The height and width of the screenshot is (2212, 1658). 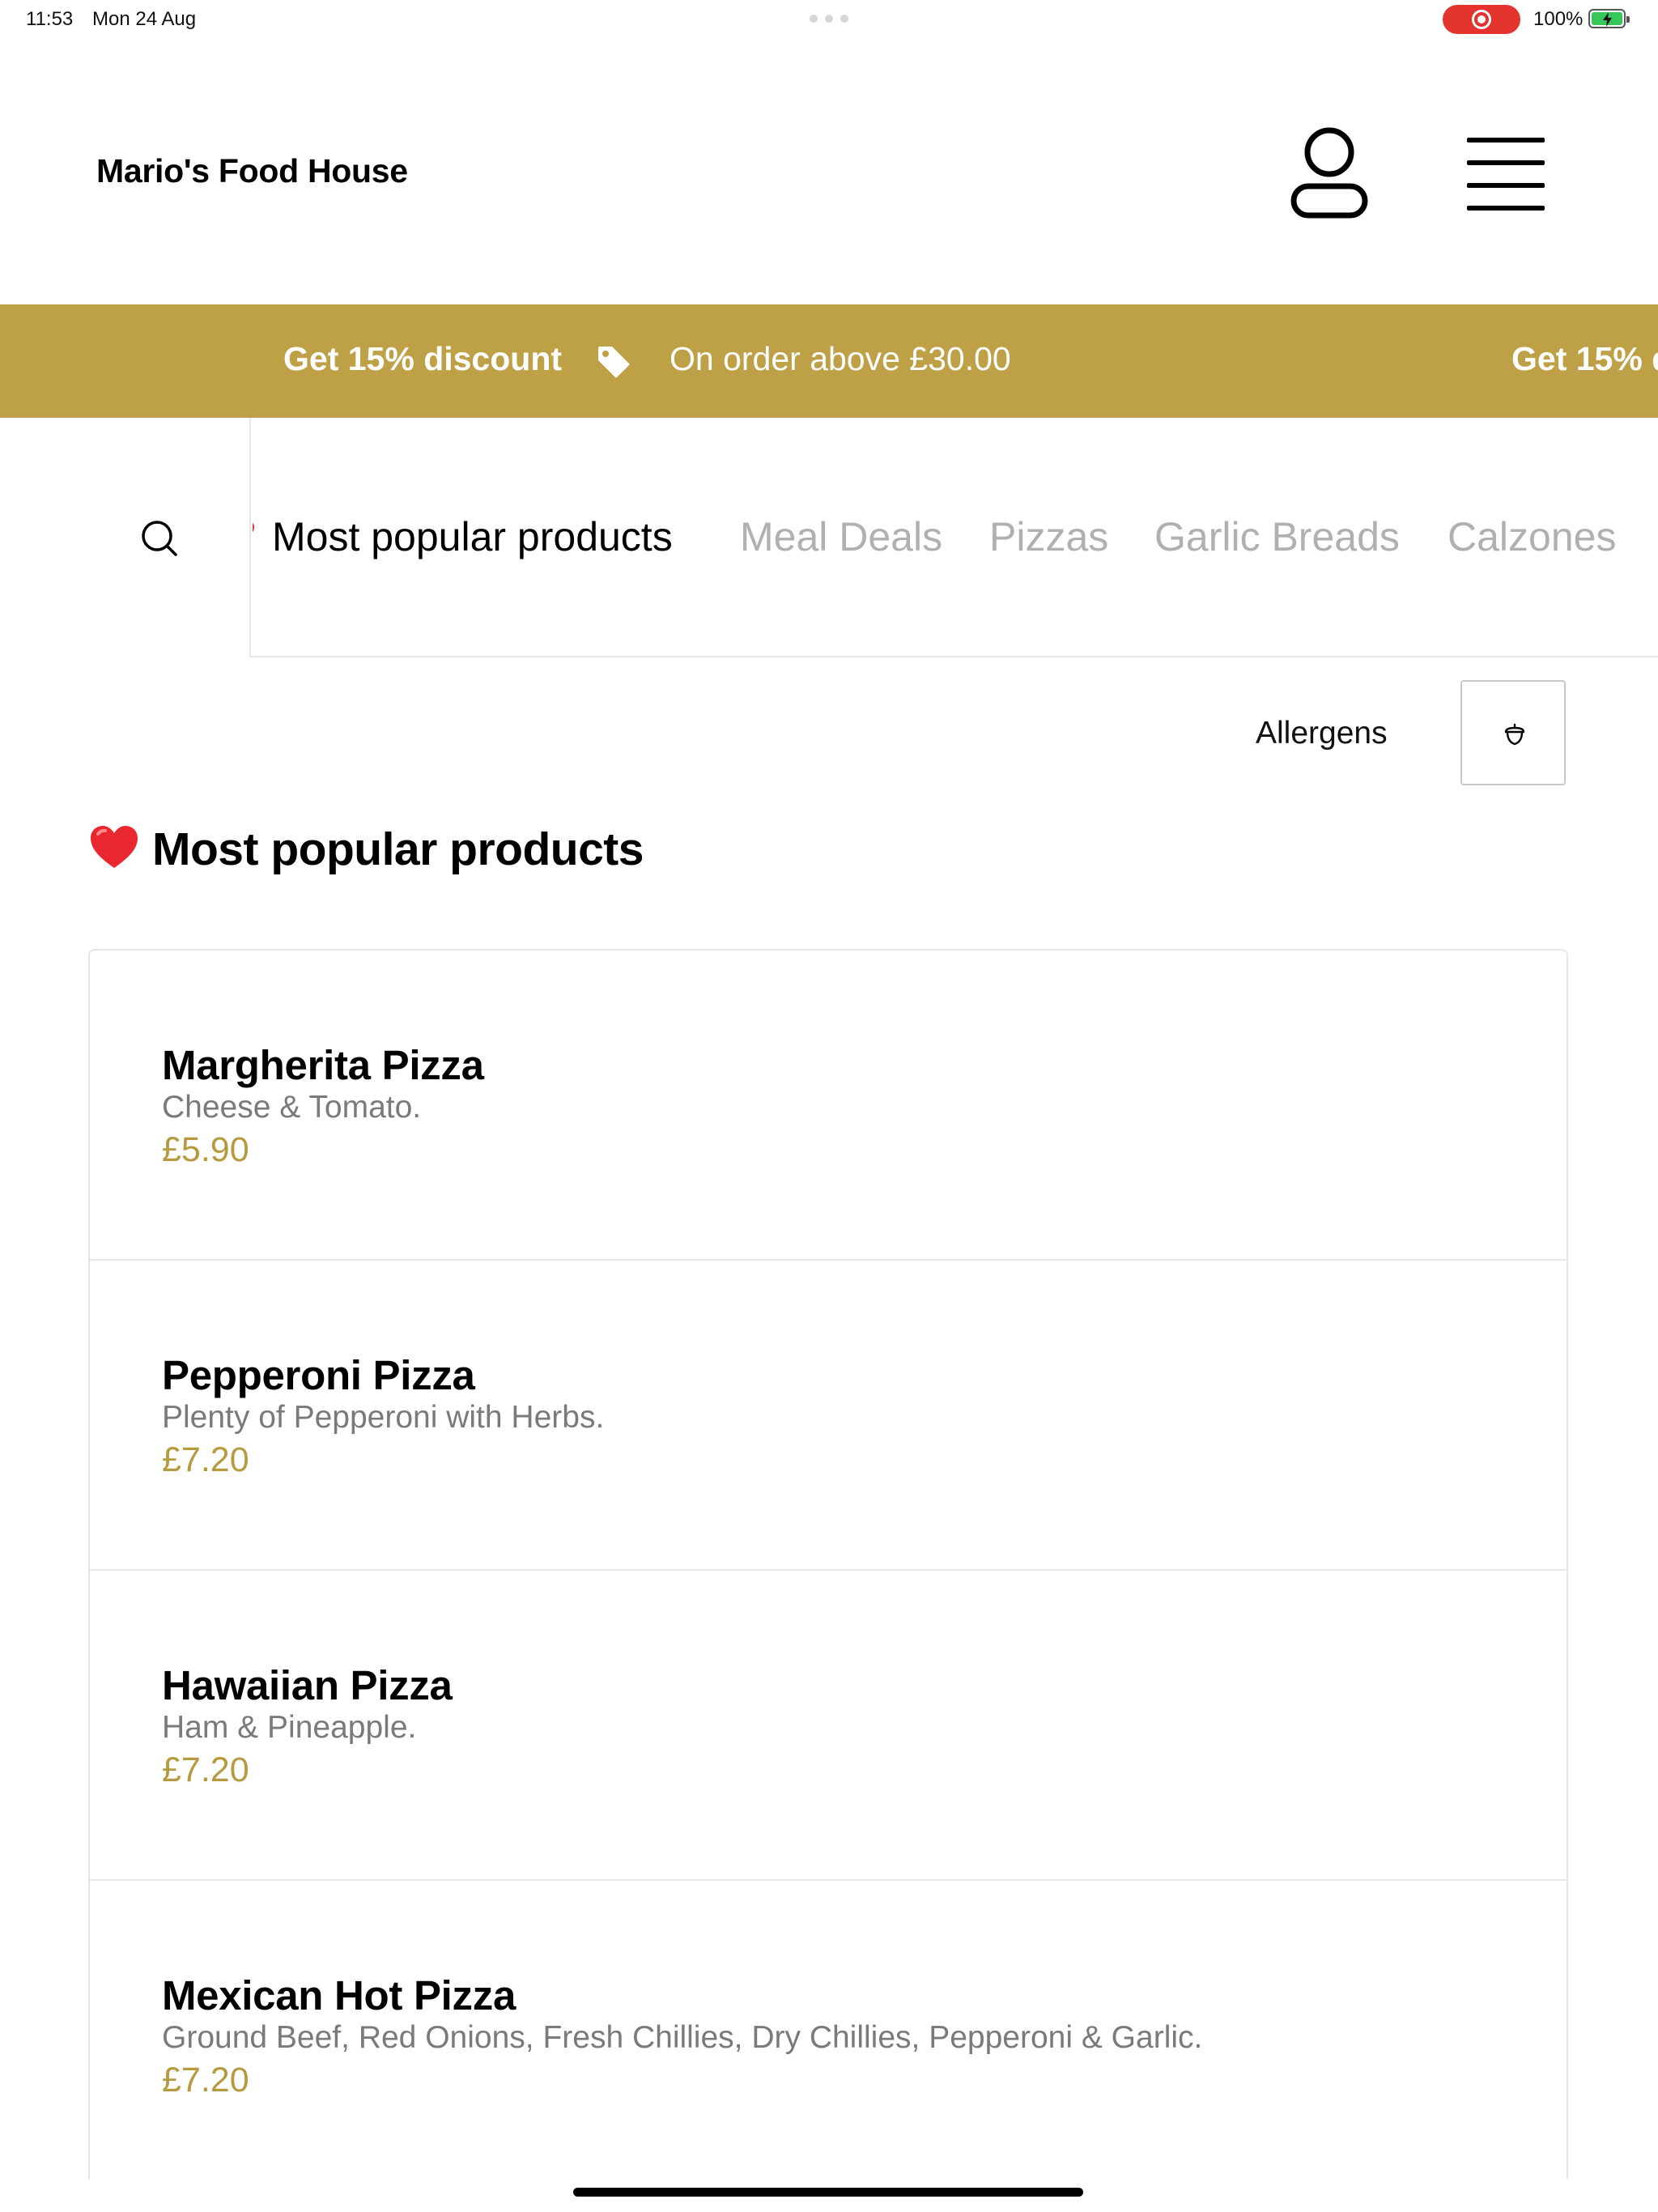 I want to click on product-name: Margherita Pizza, so click(x=323, y=1065).